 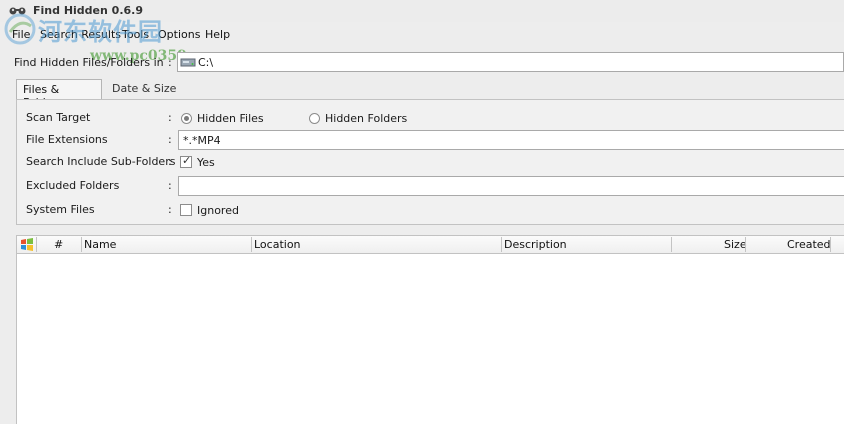 What do you see at coordinates (58, 244) in the screenshot?
I see `column-number: #` at bounding box center [58, 244].